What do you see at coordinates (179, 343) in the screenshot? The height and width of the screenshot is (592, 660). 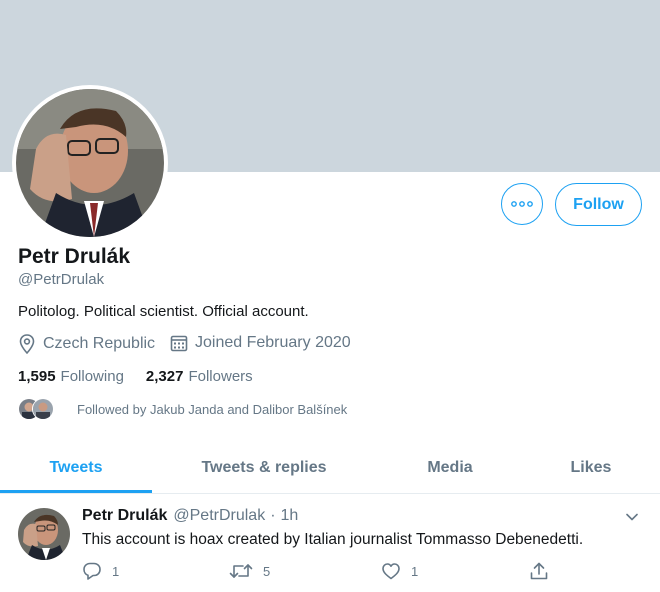 I see `calendar-icon` at bounding box center [179, 343].